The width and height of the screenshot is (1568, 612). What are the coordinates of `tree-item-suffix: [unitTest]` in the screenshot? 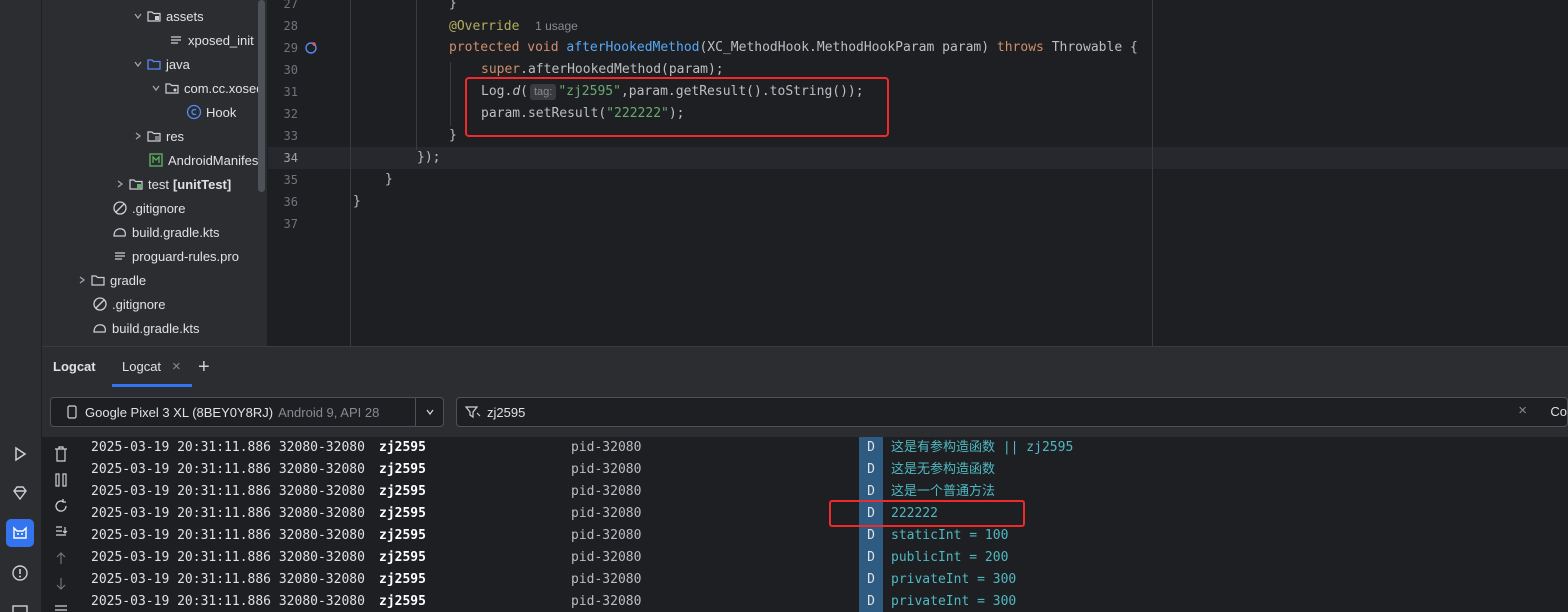 It's located at (202, 184).